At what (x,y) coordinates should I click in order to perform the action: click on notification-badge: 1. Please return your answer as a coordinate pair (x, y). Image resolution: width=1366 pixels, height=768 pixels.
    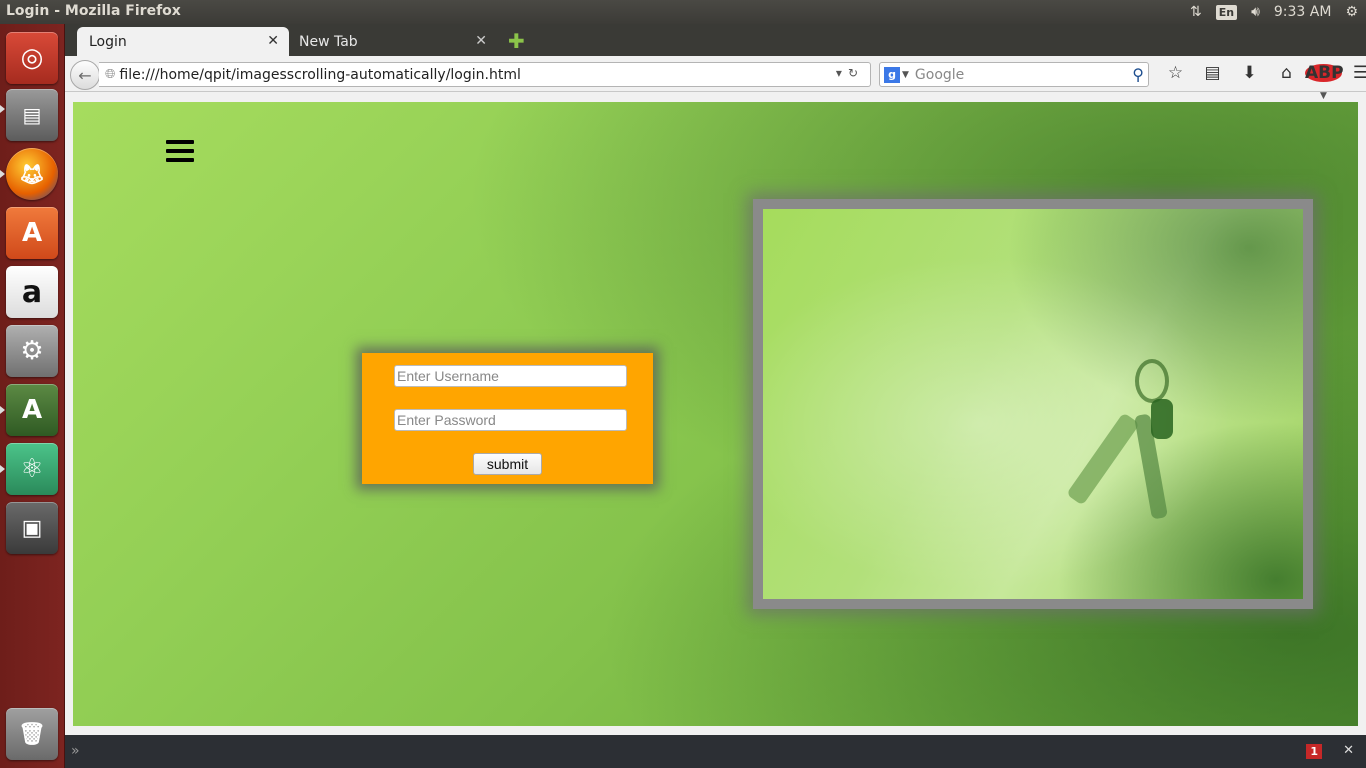
    Looking at the image, I should click on (1314, 751).